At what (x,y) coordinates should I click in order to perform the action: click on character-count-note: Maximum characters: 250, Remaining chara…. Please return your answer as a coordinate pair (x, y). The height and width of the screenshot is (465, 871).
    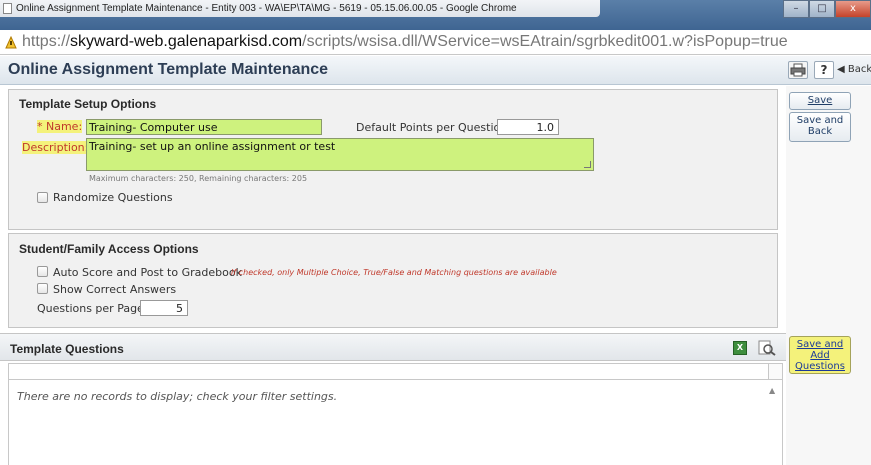
    Looking at the image, I should click on (198, 178).